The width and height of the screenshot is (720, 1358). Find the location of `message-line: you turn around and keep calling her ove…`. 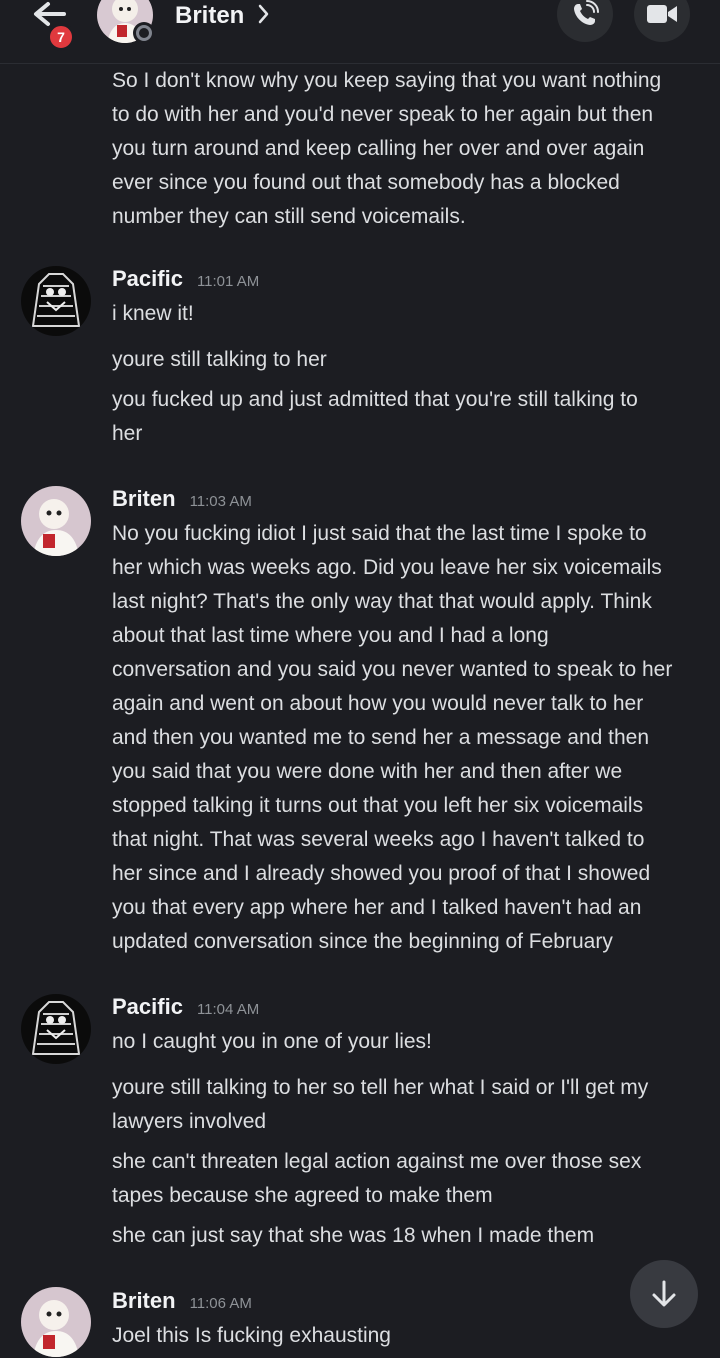

message-line: you turn around and keep calling her ove… is located at coordinates (378, 148).